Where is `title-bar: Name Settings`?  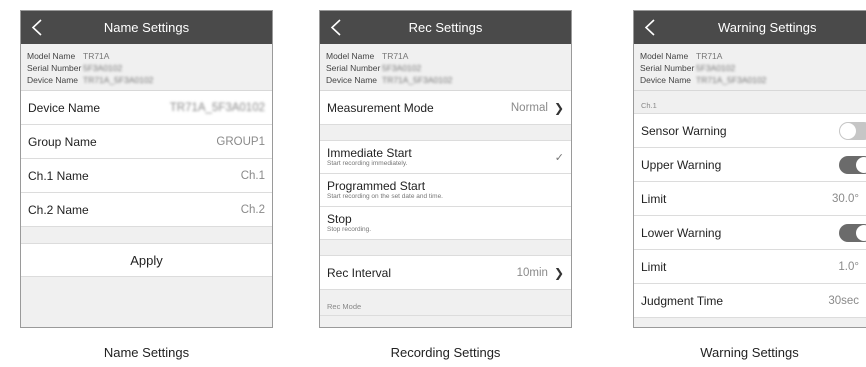 title-bar: Name Settings is located at coordinates (146, 27).